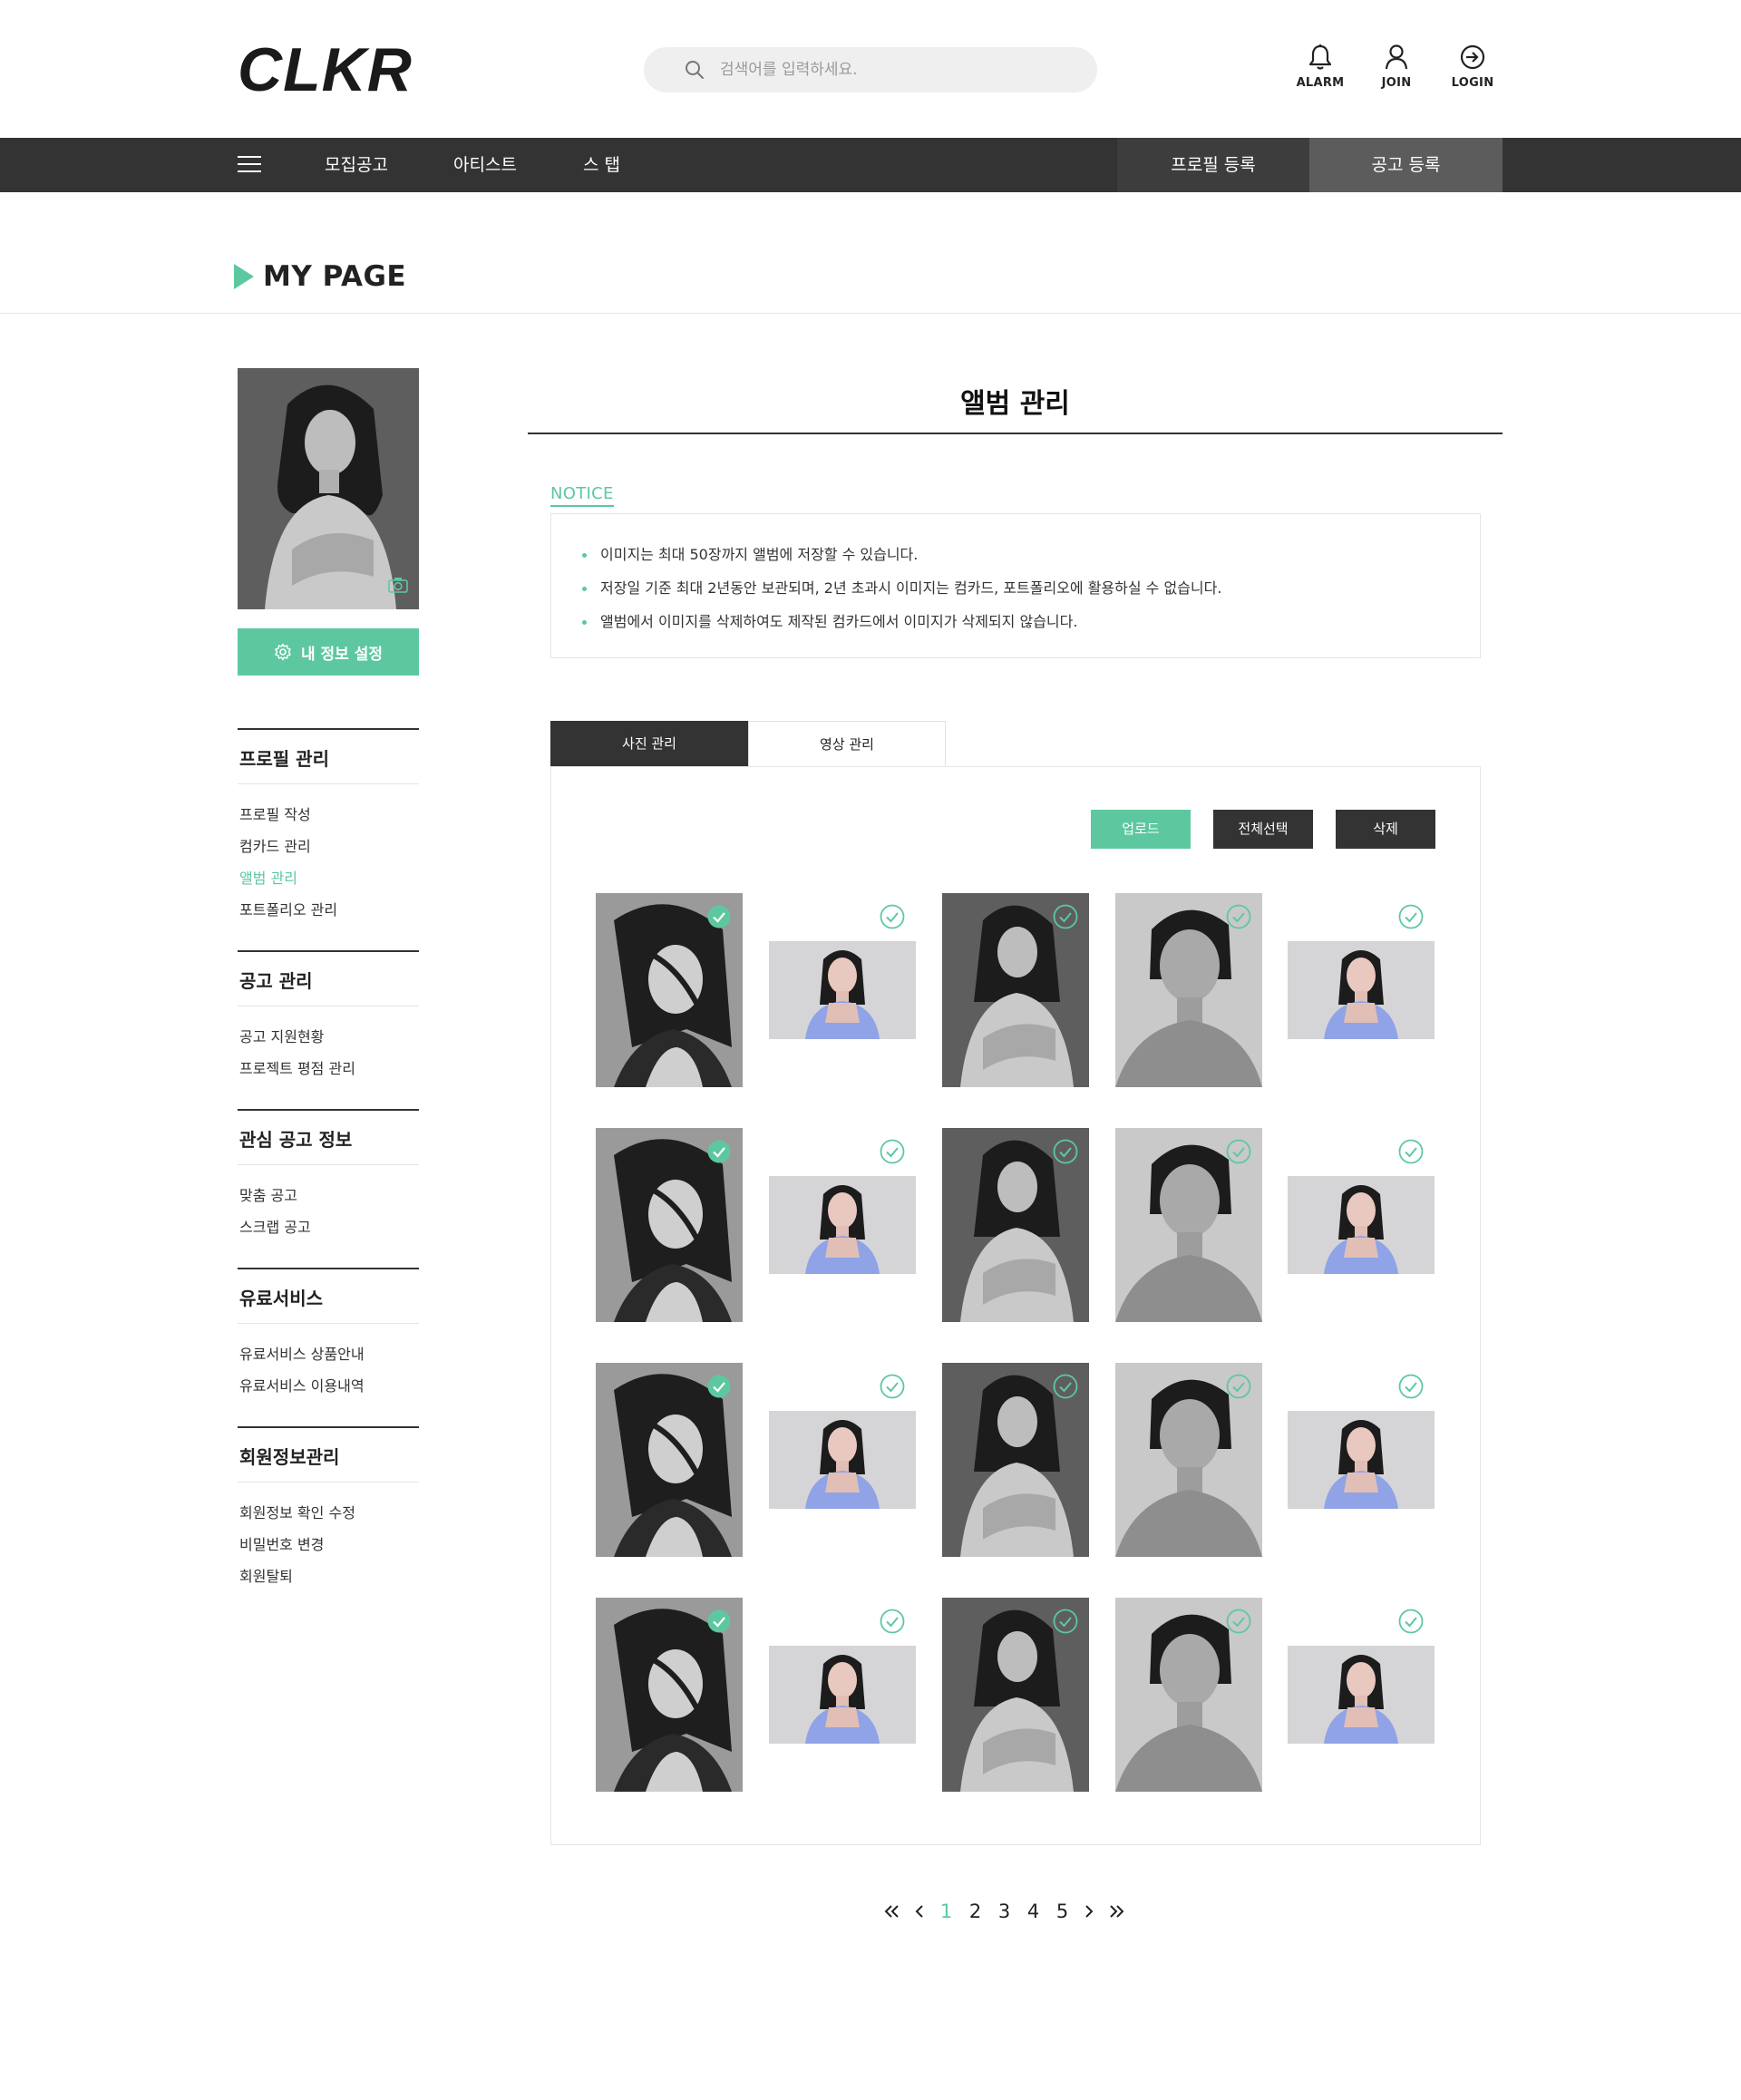 This screenshot has width=1741, height=2100. What do you see at coordinates (328, 1176) in the screenshot?
I see `sidebar-group-interest: 관심 공고 정보 맞춤 공고 스크랩 공고` at bounding box center [328, 1176].